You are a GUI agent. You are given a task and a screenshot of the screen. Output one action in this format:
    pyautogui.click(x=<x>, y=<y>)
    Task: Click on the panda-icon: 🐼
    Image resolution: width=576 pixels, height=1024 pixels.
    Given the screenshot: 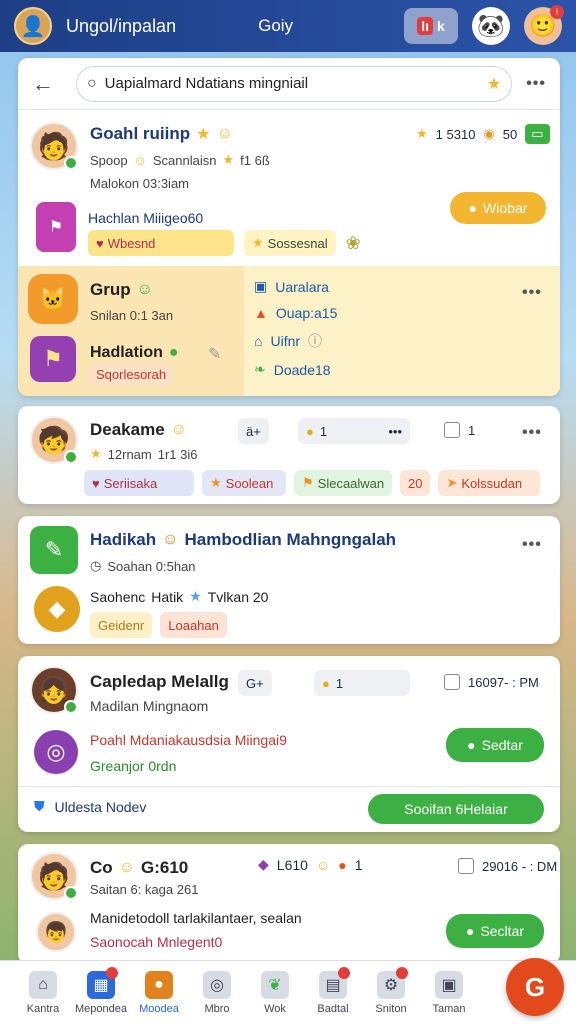 What is the action you would take?
    pyautogui.click(x=491, y=26)
    